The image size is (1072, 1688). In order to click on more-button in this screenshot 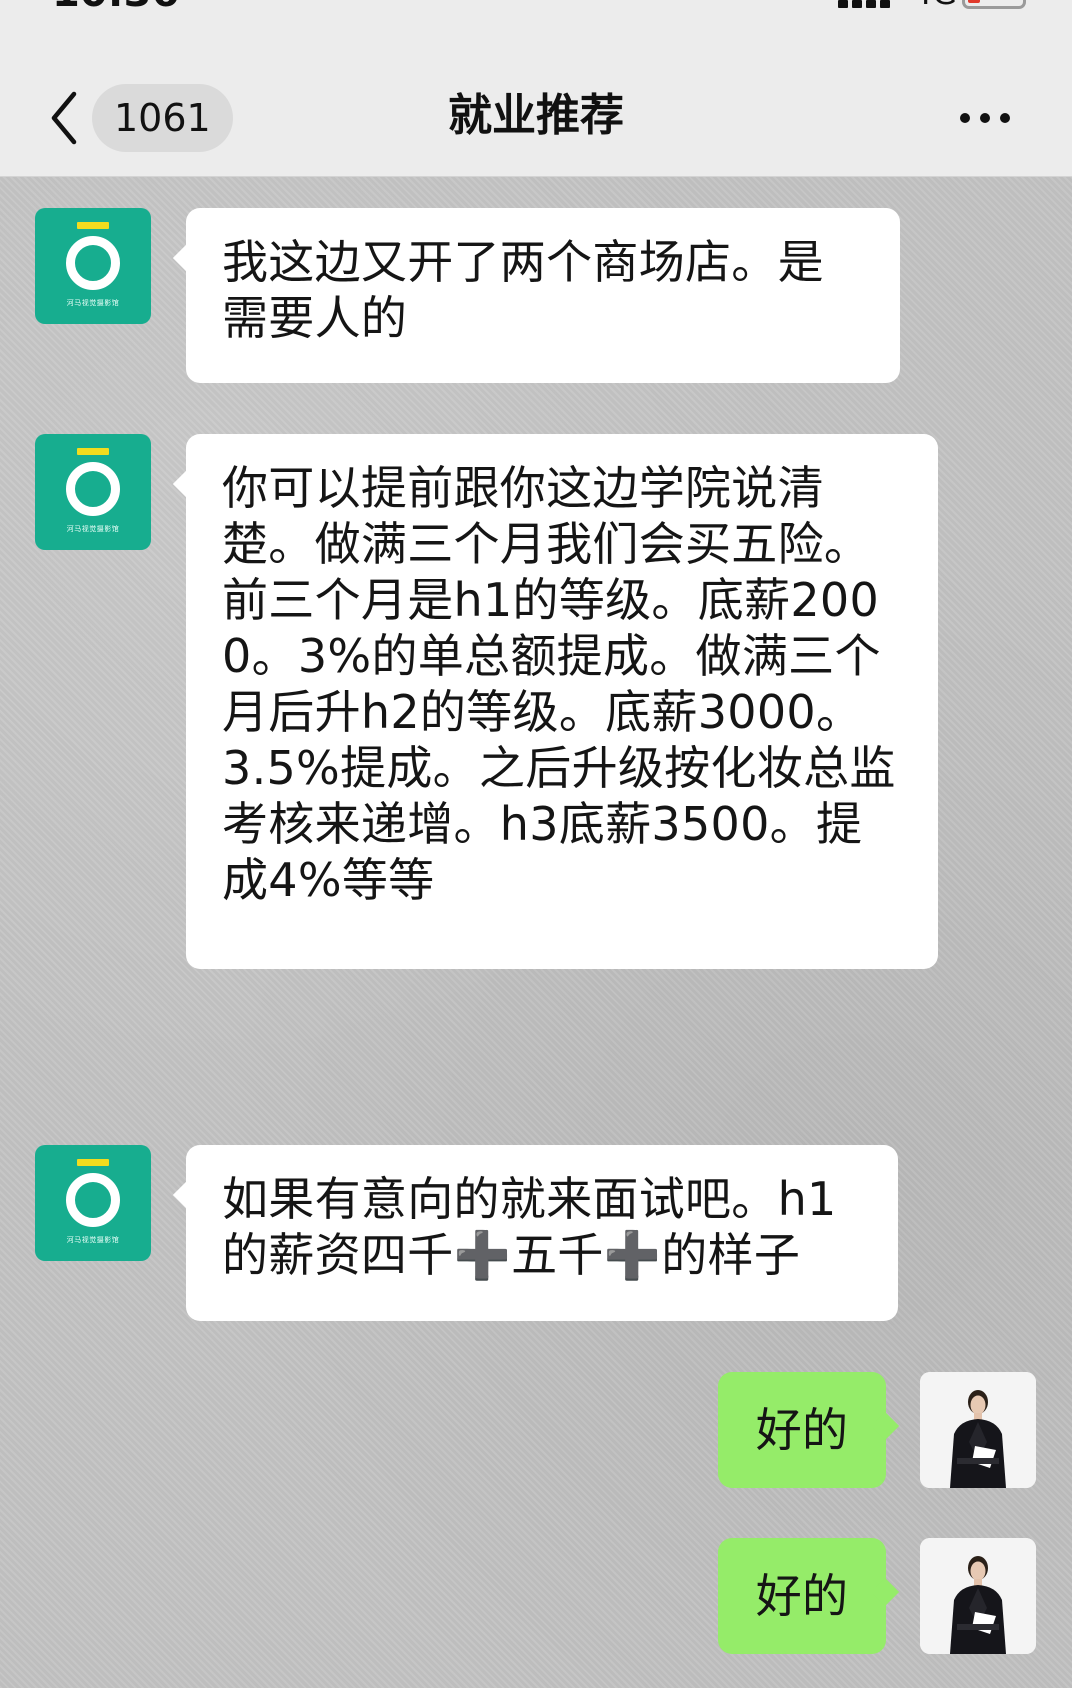, I will do `click(992, 118)`.